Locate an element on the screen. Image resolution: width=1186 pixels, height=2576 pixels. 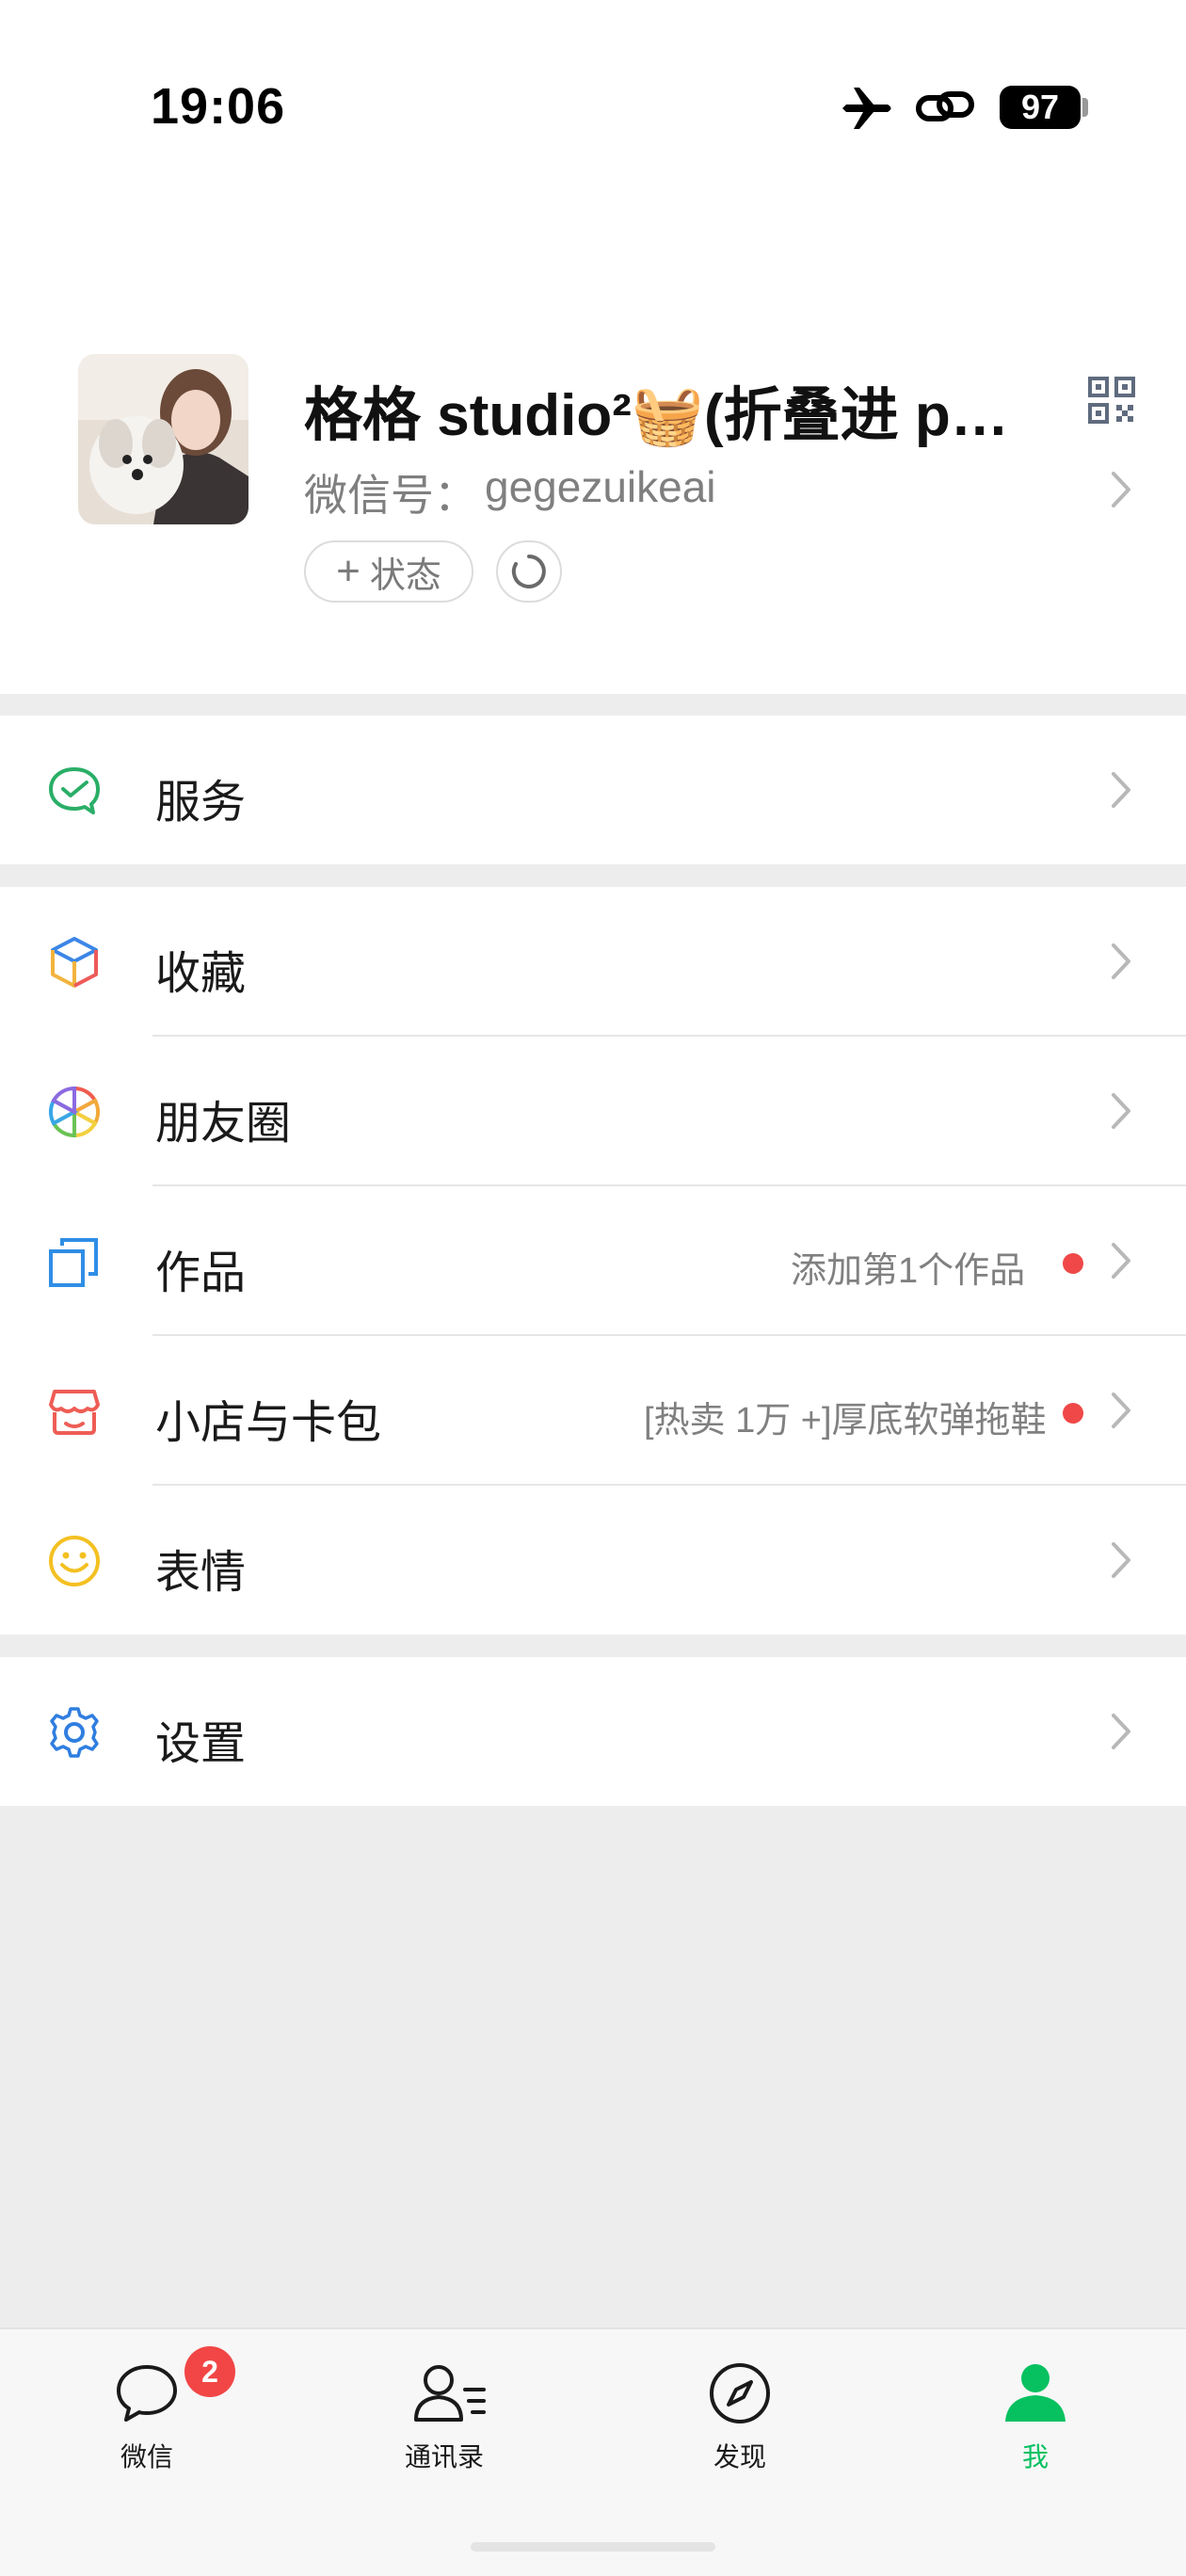
moments-aperture-icon is located at coordinates (74, 1112).